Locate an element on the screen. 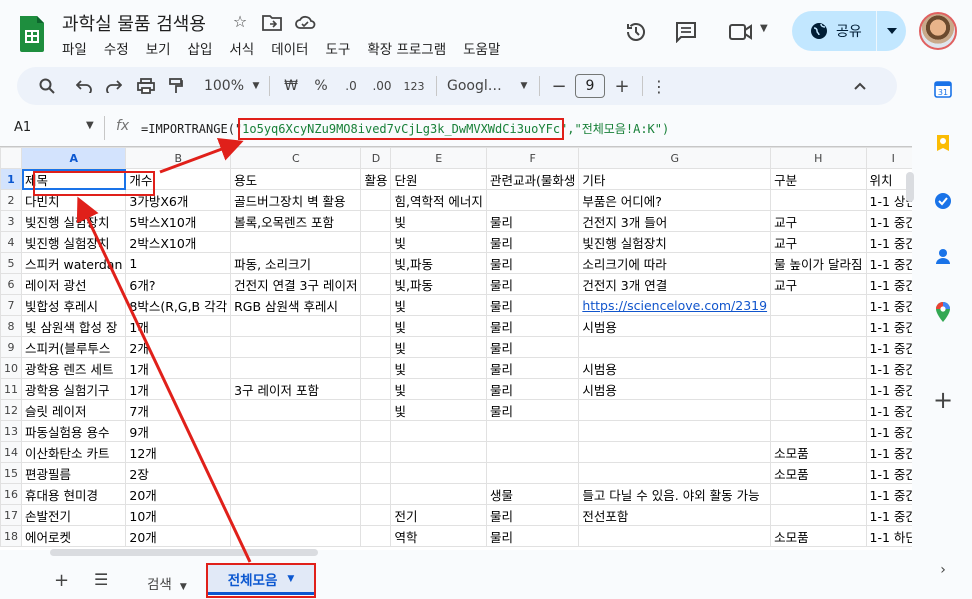  cell: 2박스X10개 is located at coordinates (178, 242).